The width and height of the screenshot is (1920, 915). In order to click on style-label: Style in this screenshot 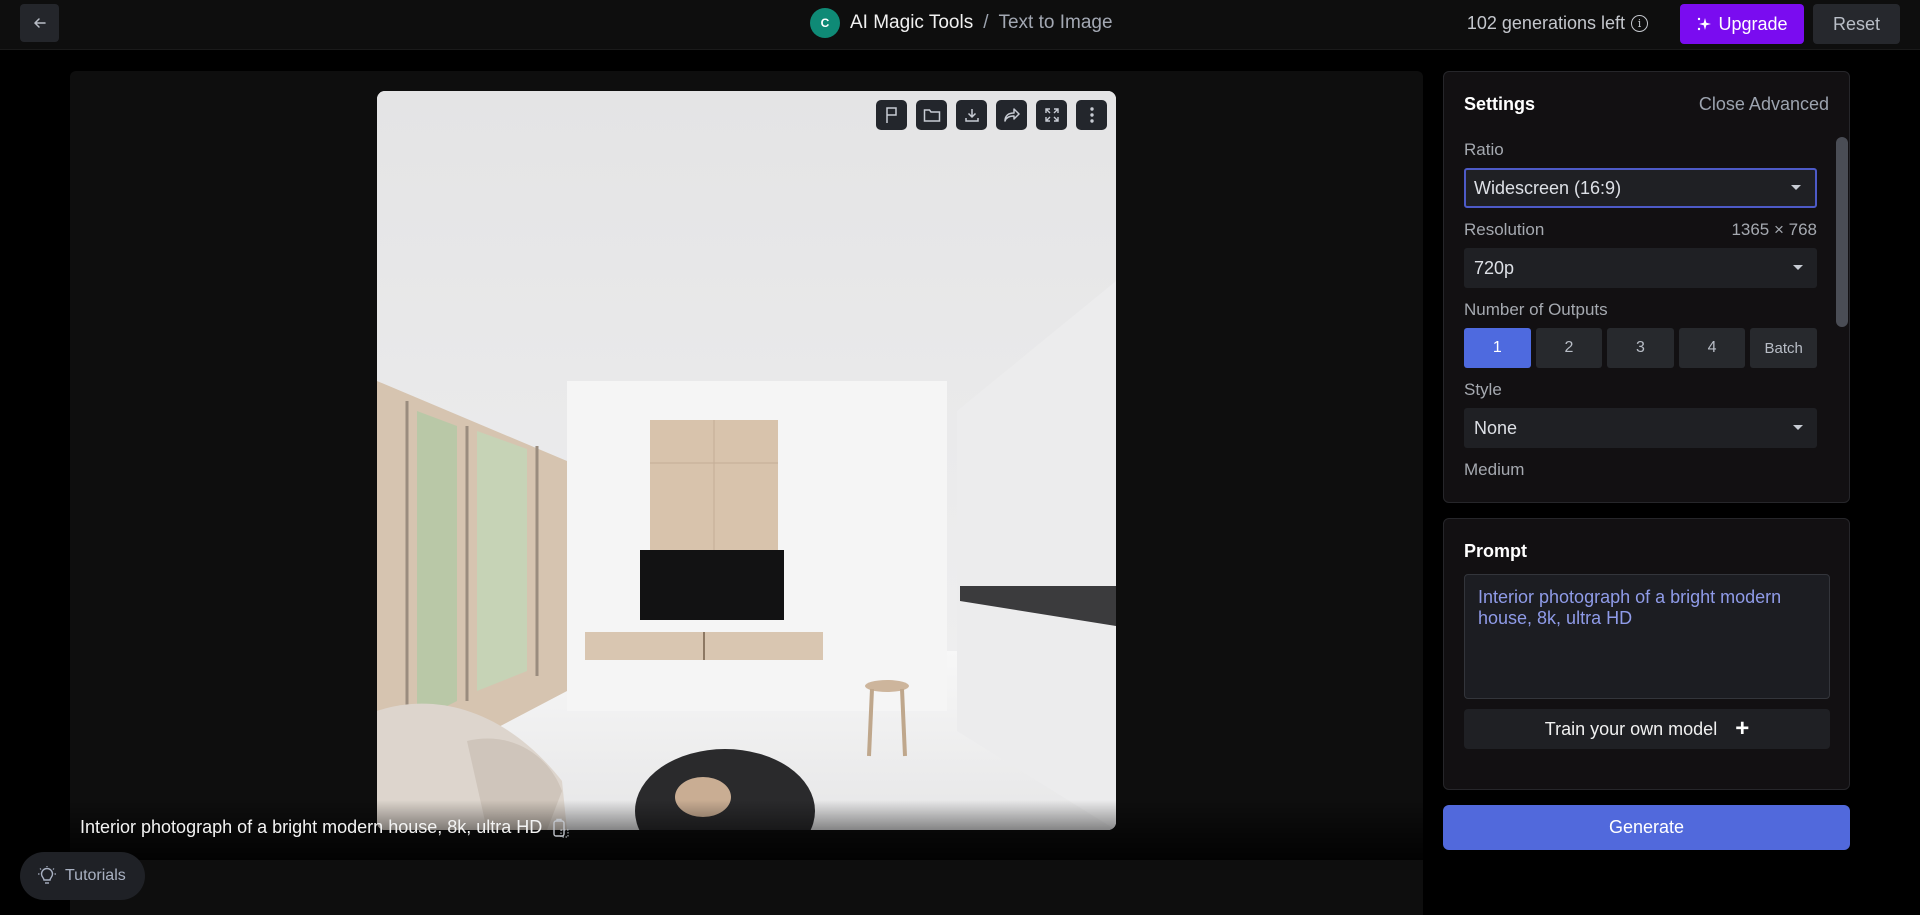, I will do `click(1483, 389)`.